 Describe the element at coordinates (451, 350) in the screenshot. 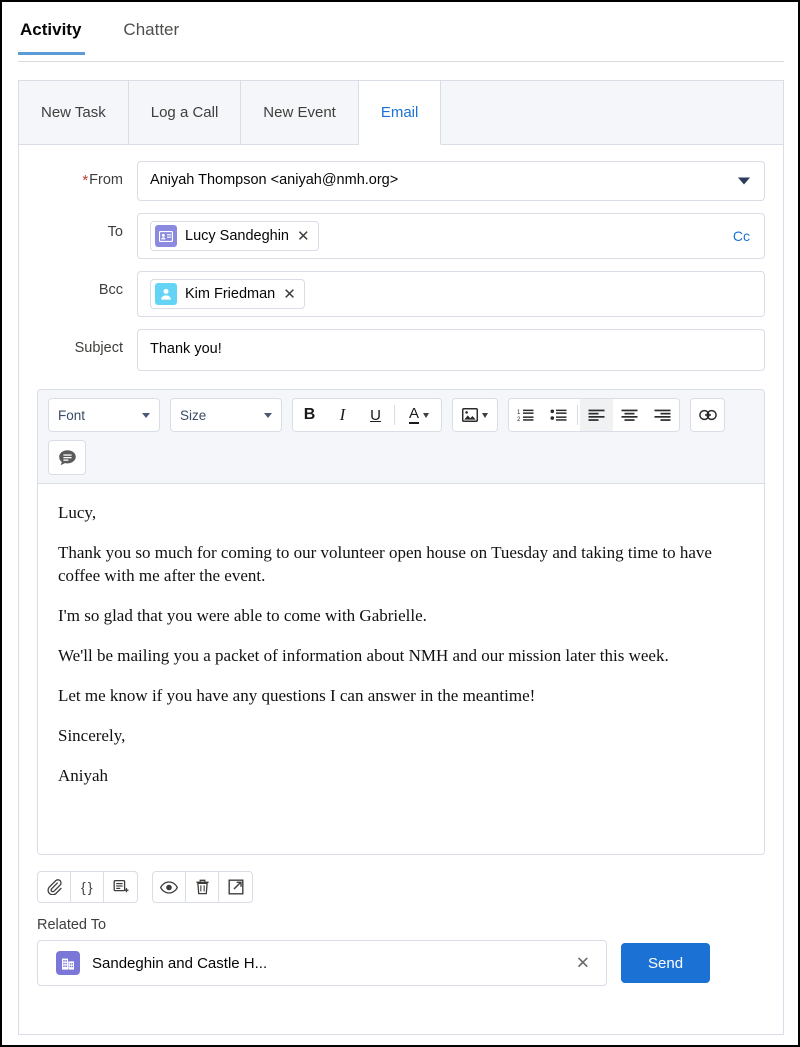

I see `subject-input: Thank you!` at that location.